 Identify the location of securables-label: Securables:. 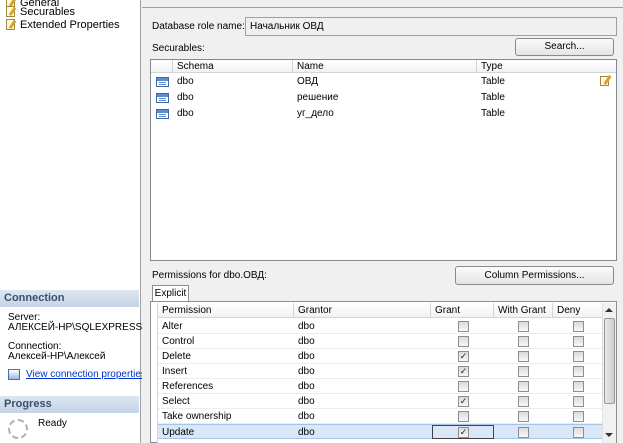
(178, 48).